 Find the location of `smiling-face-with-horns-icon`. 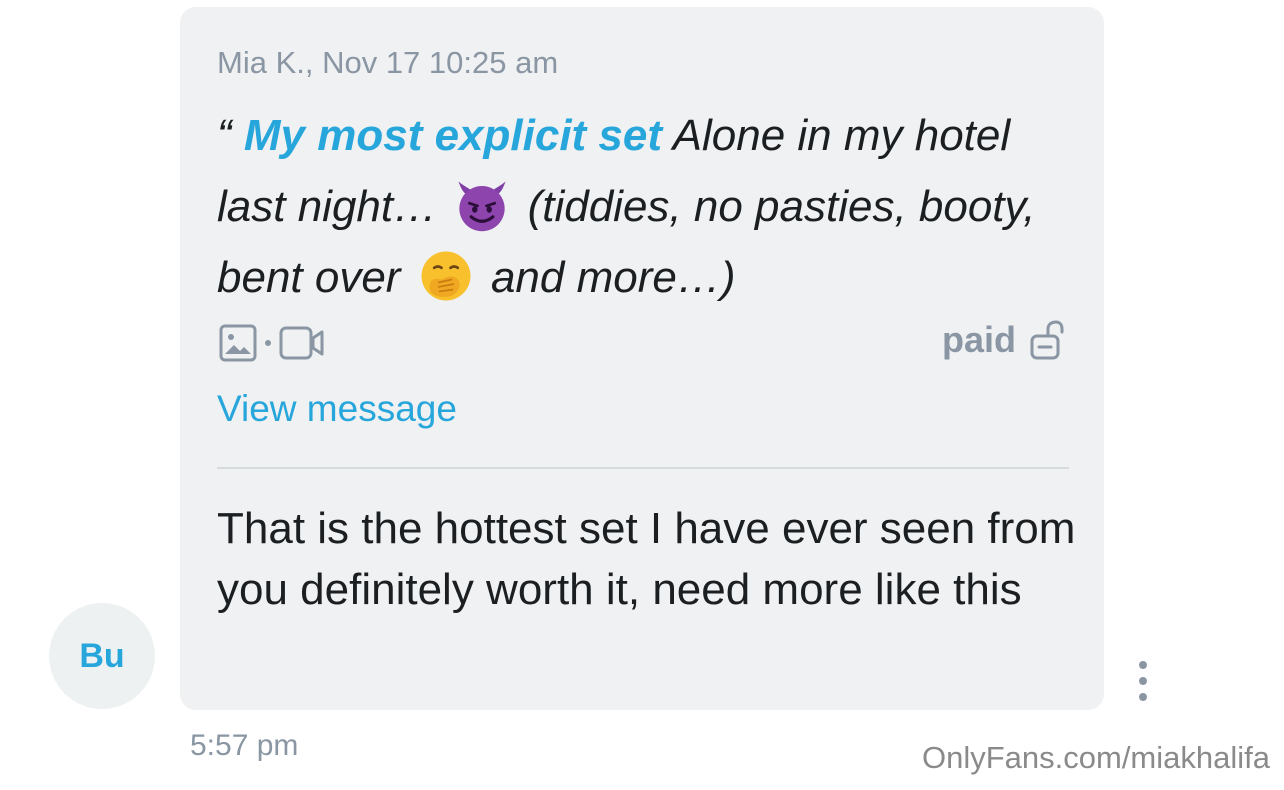

smiling-face-with-horns-icon is located at coordinates (482, 206).